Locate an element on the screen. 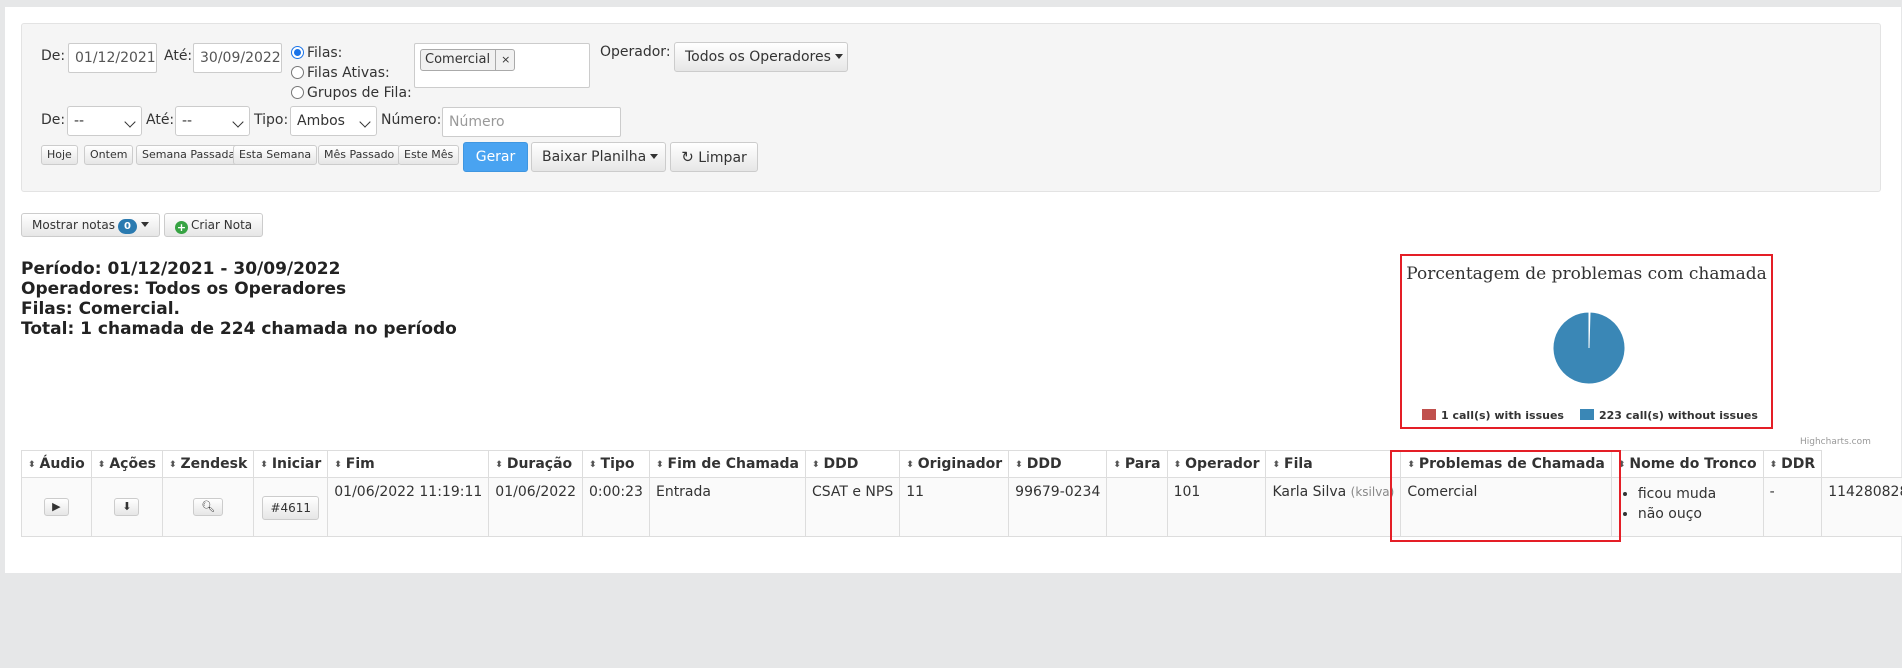 This screenshot has width=1902, height=668. radio-grupos-fila-button is located at coordinates (297, 92).